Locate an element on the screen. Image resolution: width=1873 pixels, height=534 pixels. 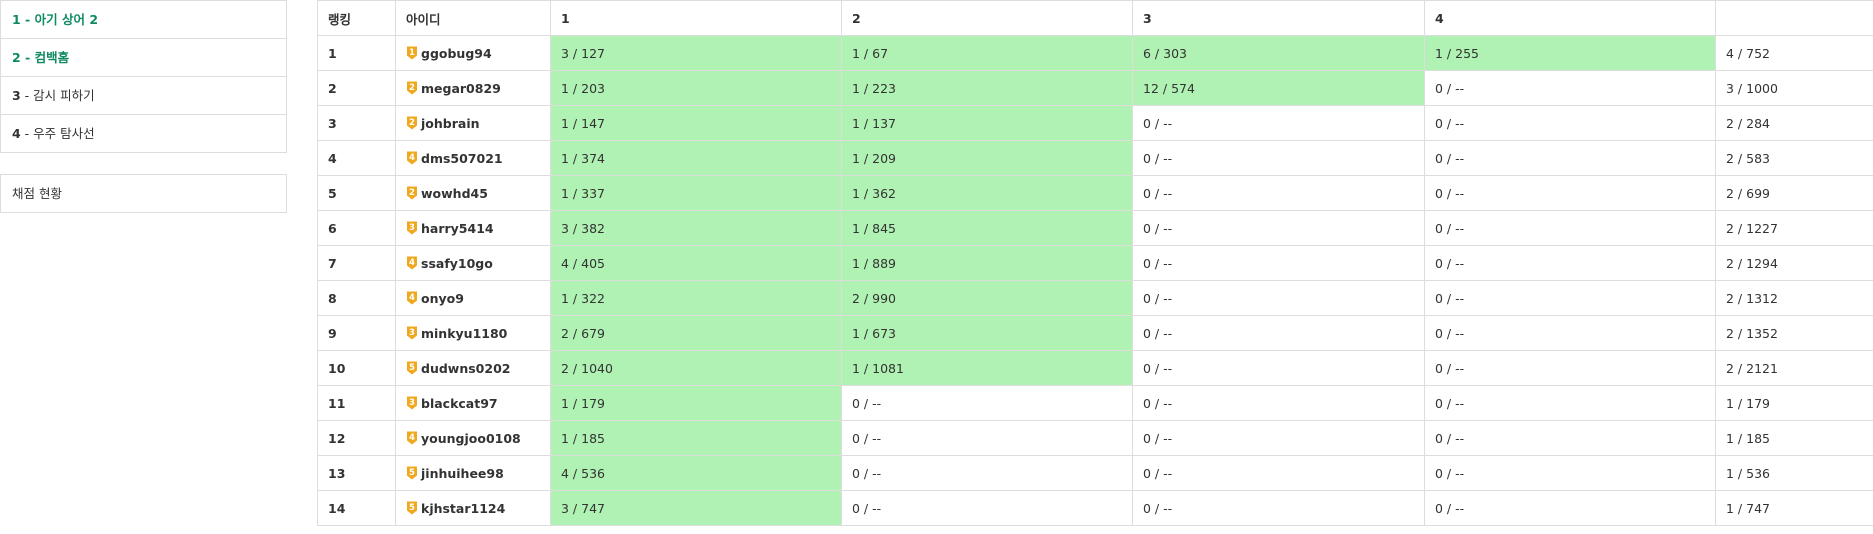
problem-1-cell: 1 / 185 is located at coordinates (696, 438).